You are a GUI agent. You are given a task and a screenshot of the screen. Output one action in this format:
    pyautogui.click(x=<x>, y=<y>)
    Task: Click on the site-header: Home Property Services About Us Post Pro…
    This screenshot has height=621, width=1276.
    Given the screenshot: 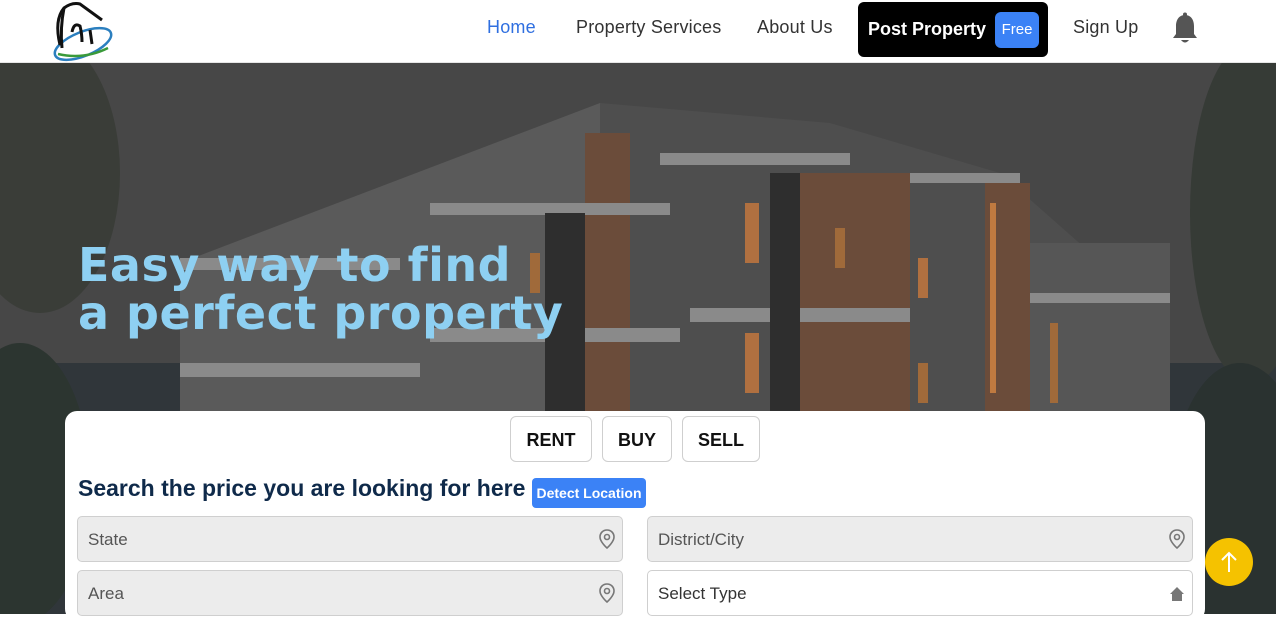 What is the action you would take?
    pyautogui.click(x=638, y=31)
    